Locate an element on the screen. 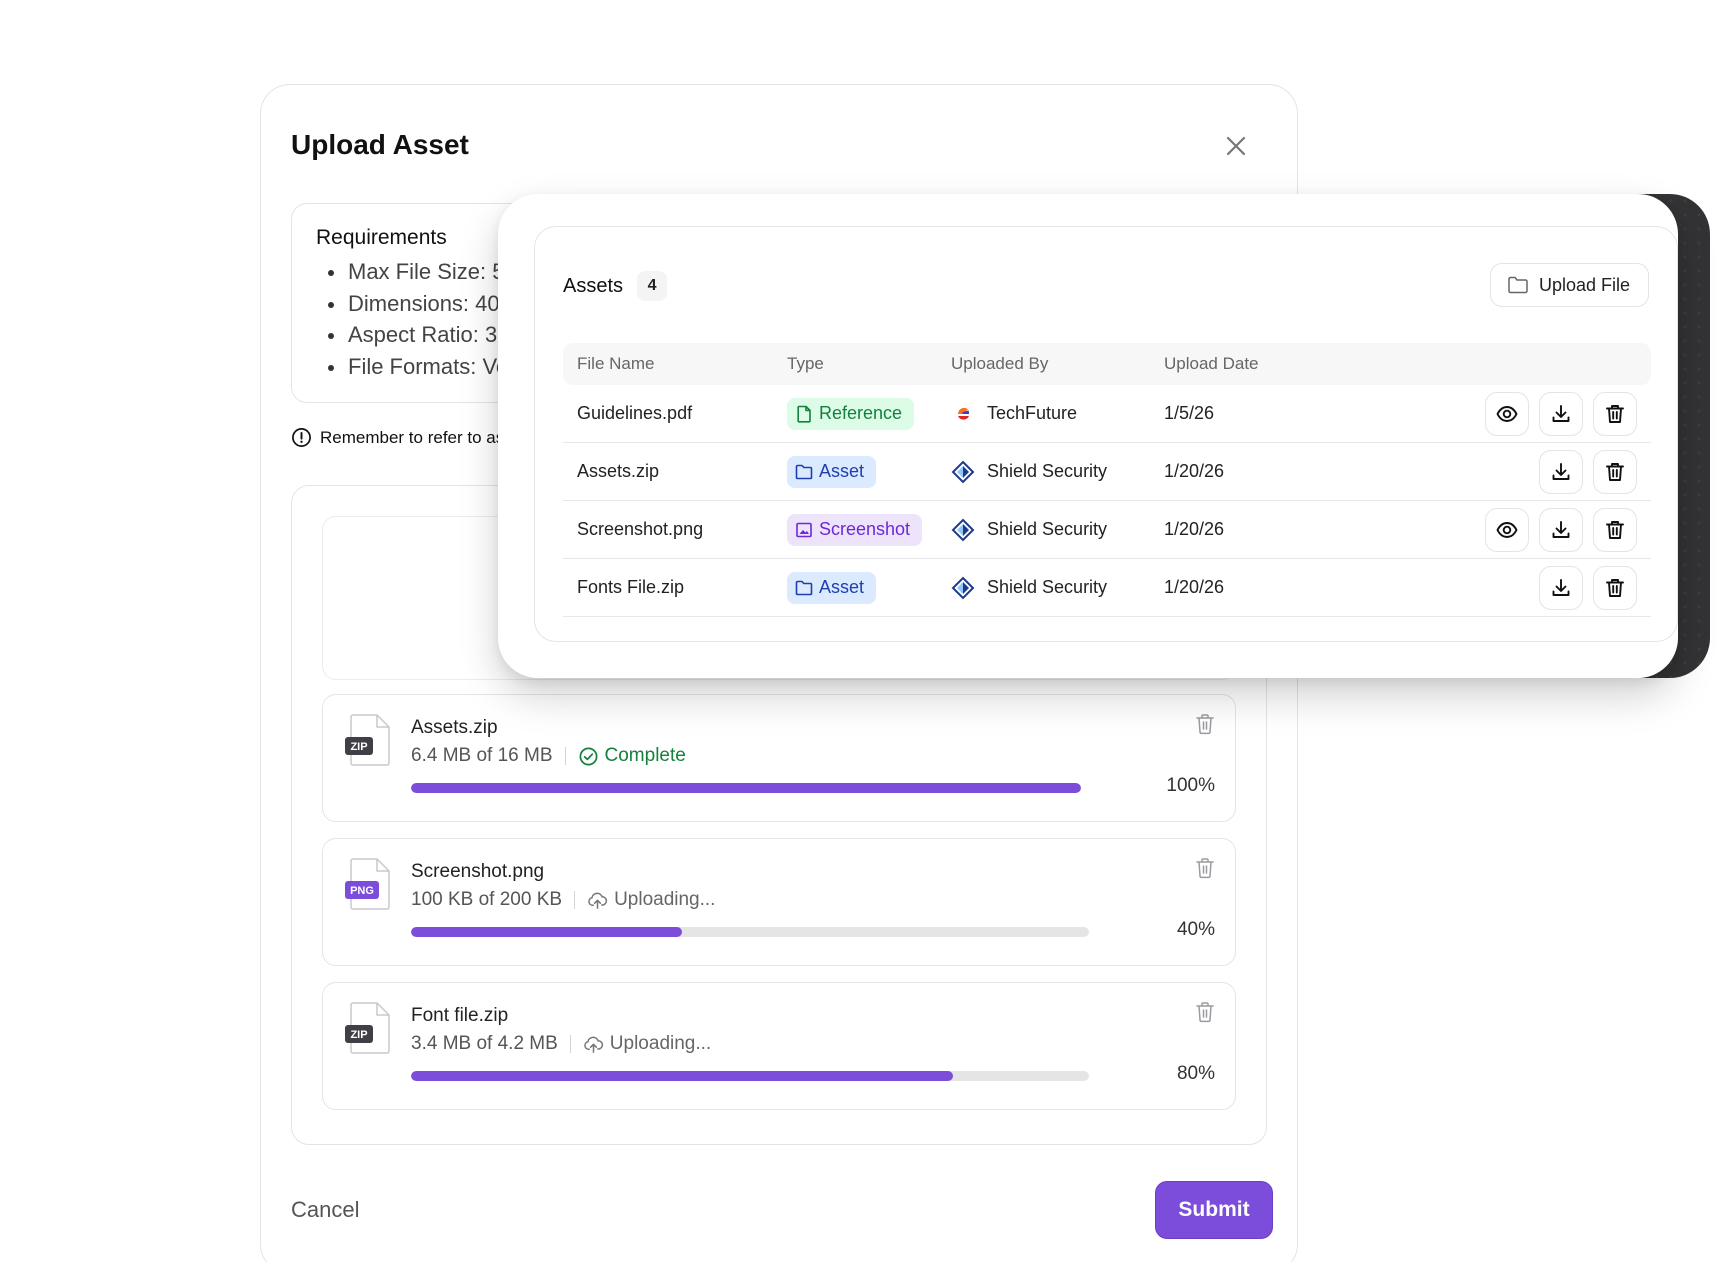  file-name-cell: Assets.zip is located at coordinates (618, 471).